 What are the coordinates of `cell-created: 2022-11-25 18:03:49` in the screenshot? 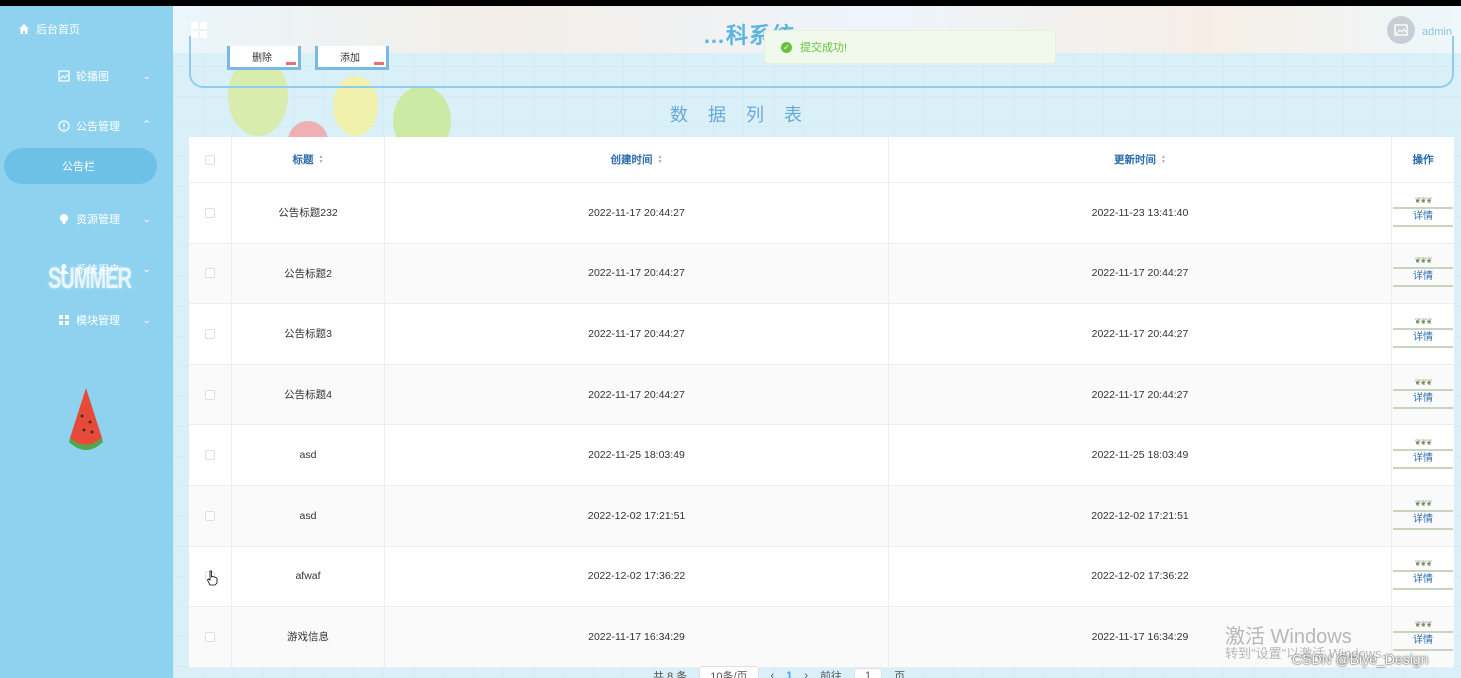 It's located at (637, 455).